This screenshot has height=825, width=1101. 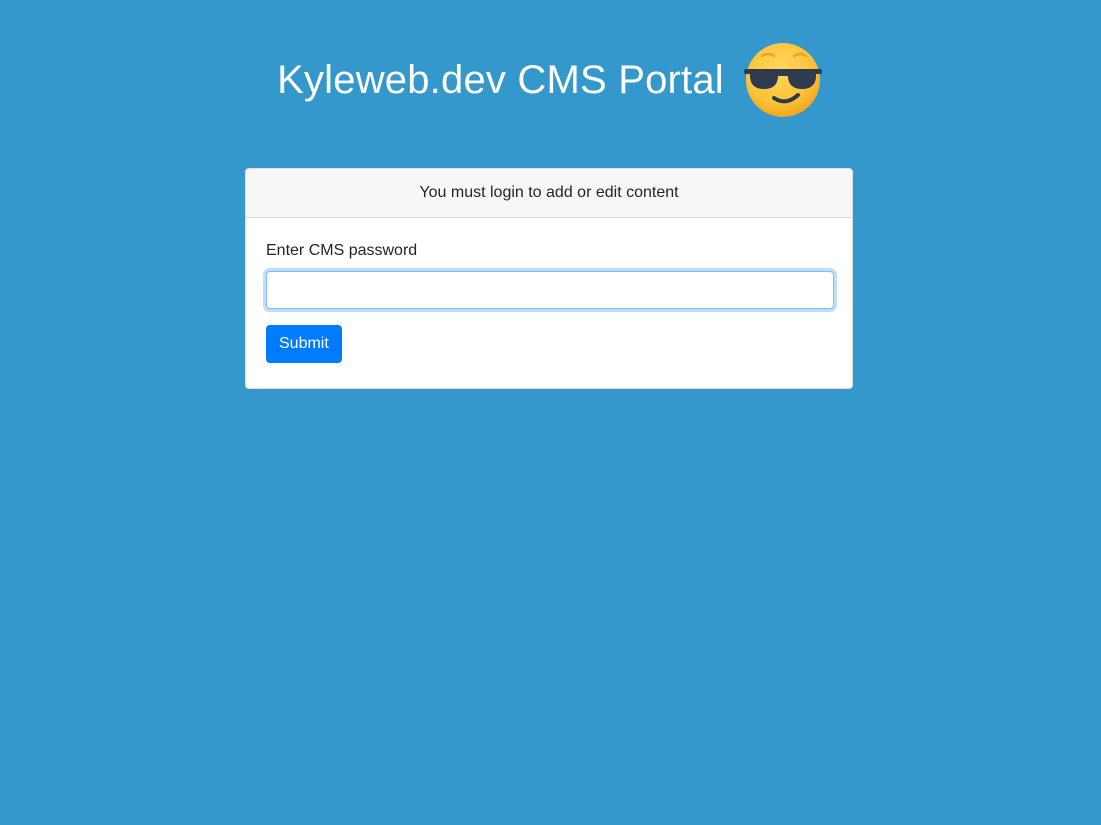 What do you see at coordinates (549, 193) in the screenshot?
I see `login-card-header: You must login to add or edit content` at bounding box center [549, 193].